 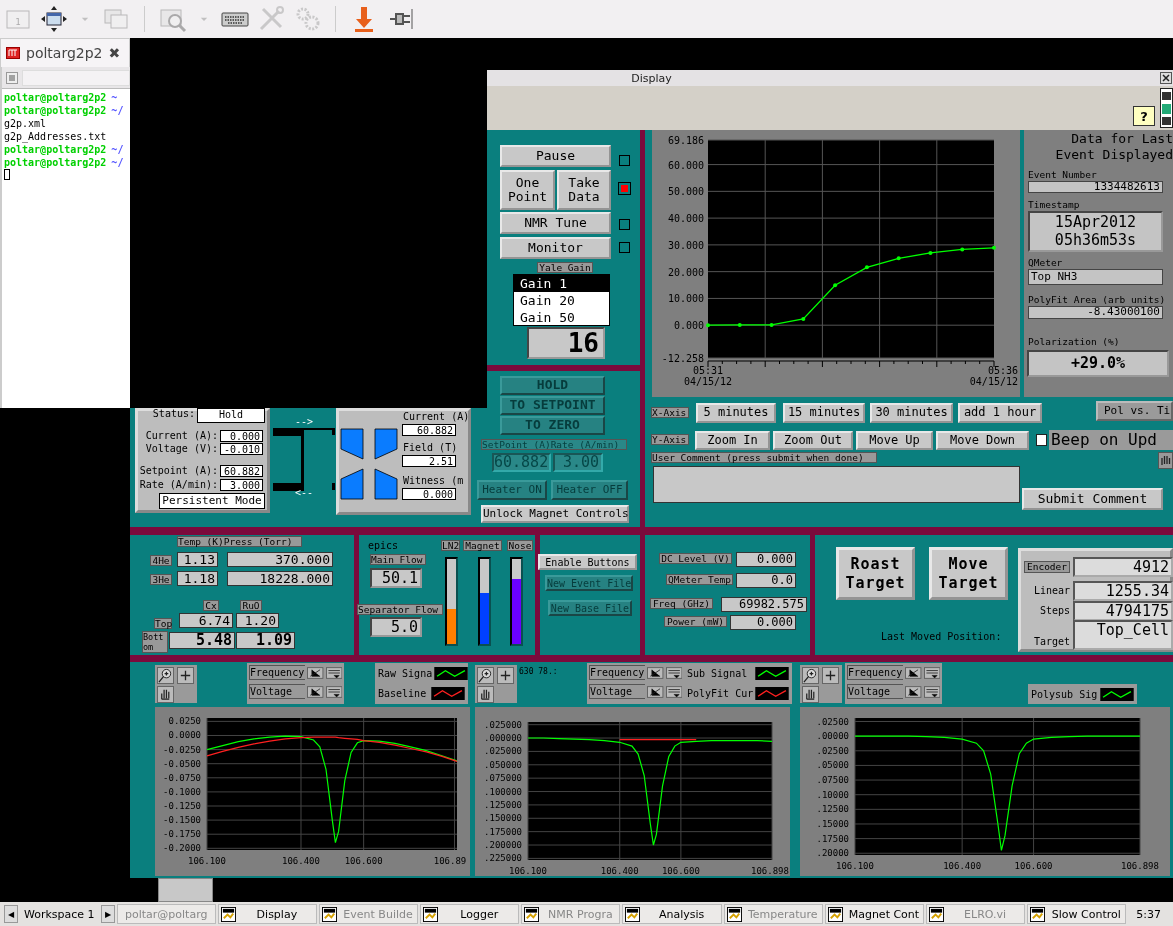 I want to click on time-range-button: 15 minutes, so click(x=824, y=413).